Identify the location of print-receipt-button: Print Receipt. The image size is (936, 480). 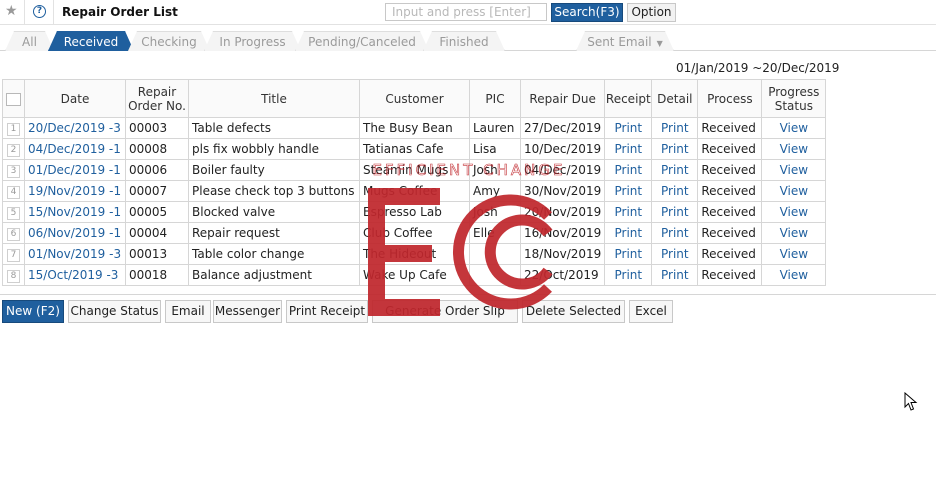
(327, 311).